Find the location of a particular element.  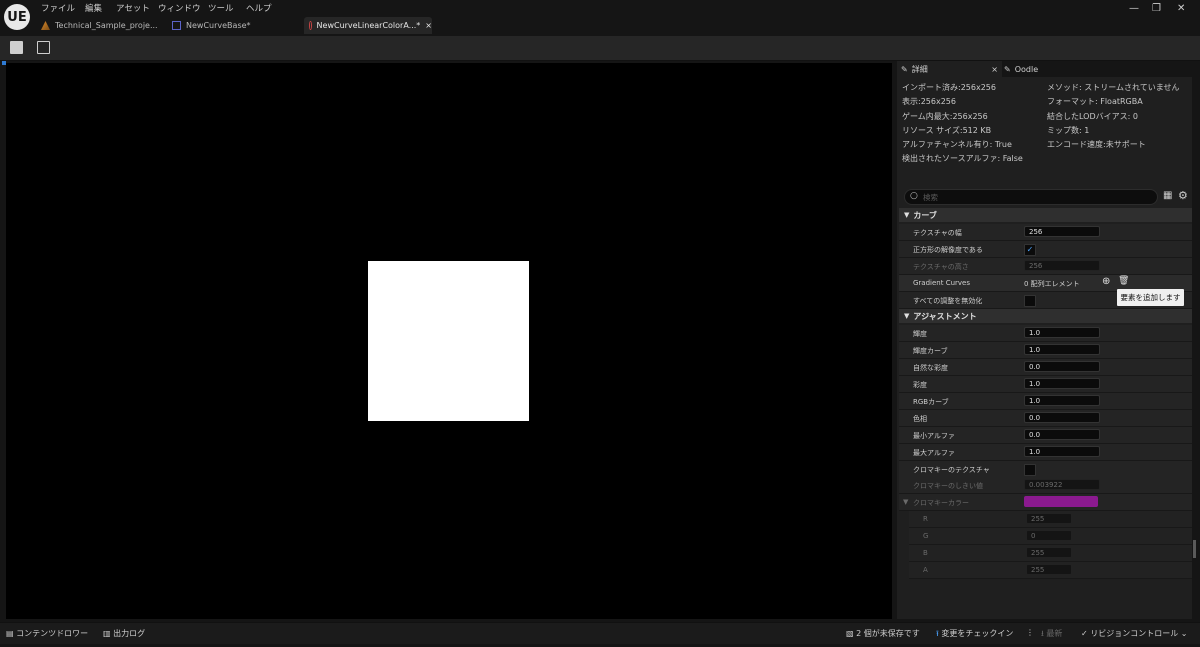

min-alpha-field: 0.0 is located at coordinates (1062, 434).